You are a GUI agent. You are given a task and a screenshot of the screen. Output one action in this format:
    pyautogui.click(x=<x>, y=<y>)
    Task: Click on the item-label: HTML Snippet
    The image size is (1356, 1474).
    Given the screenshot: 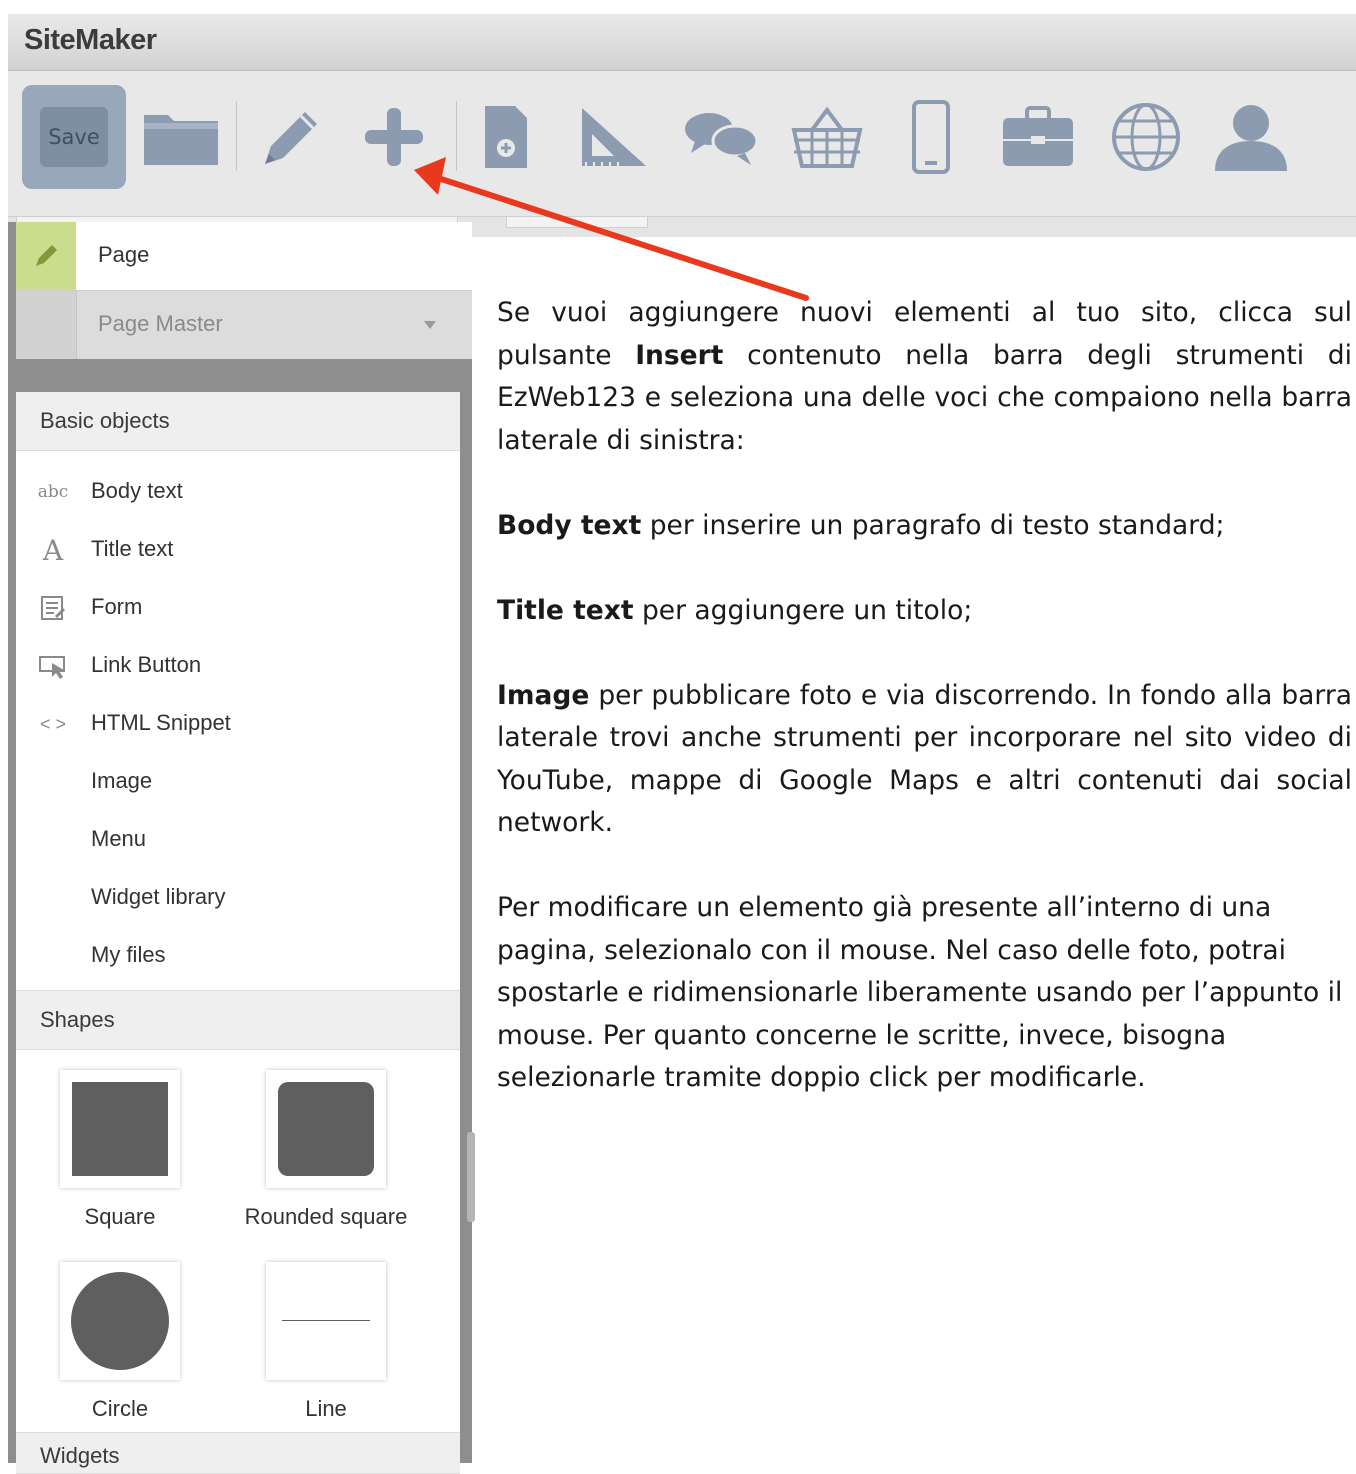 What is the action you would take?
    pyautogui.click(x=161, y=722)
    